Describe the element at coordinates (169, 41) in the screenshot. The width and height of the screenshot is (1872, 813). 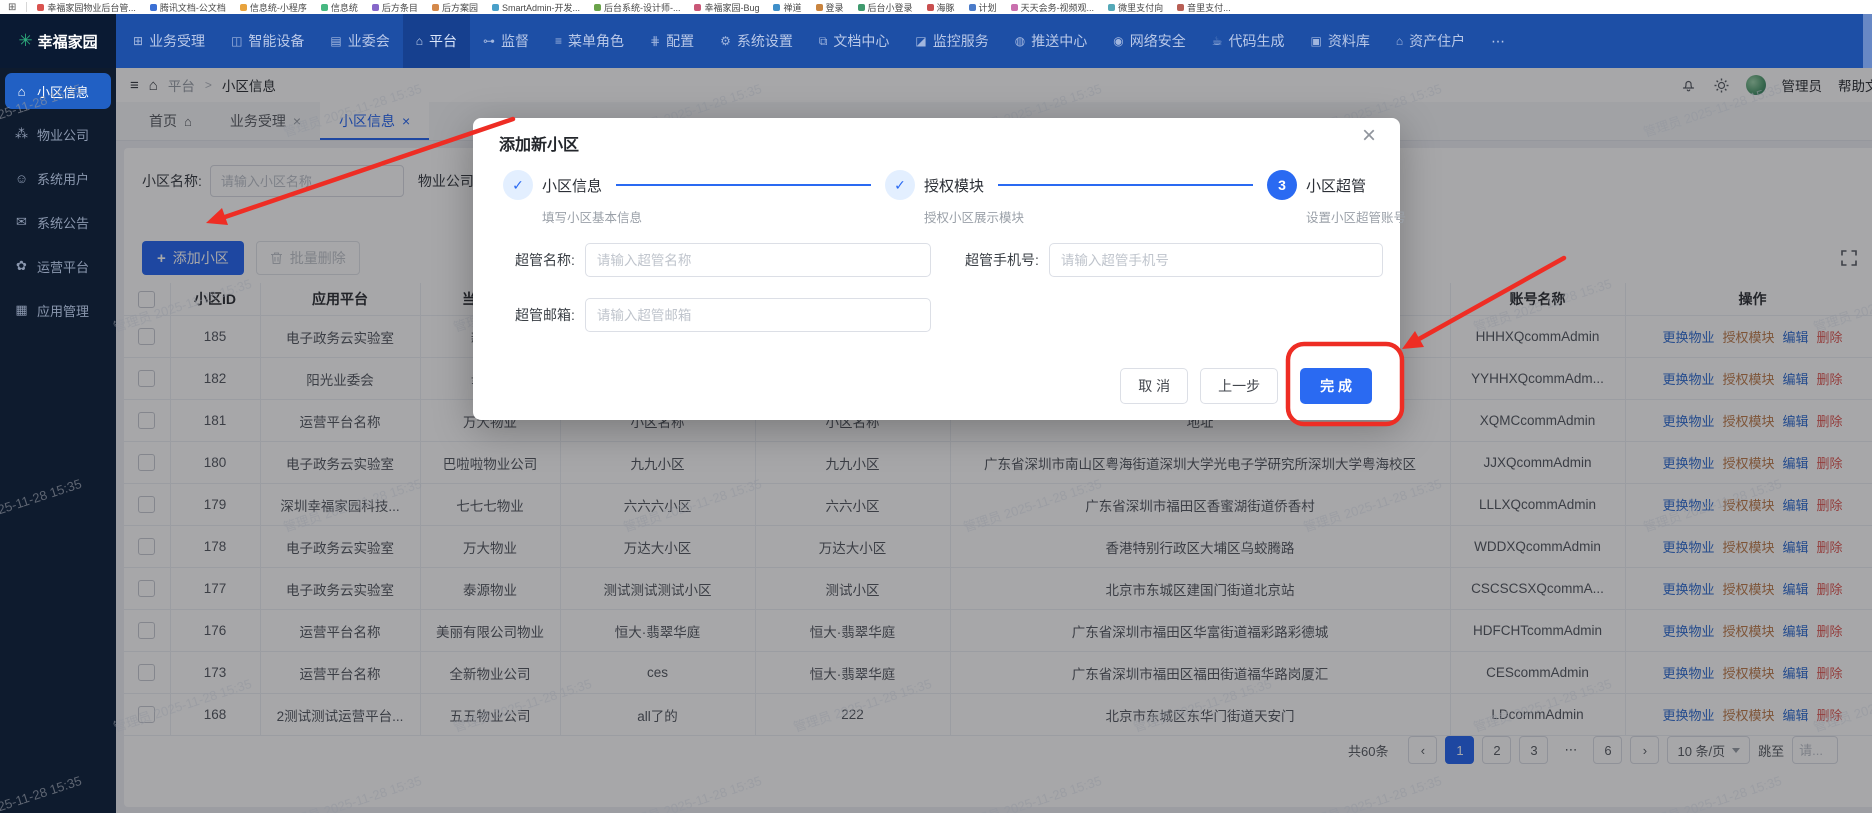
I see `header-nav-业务受理: ⊞ 业务受理` at that location.